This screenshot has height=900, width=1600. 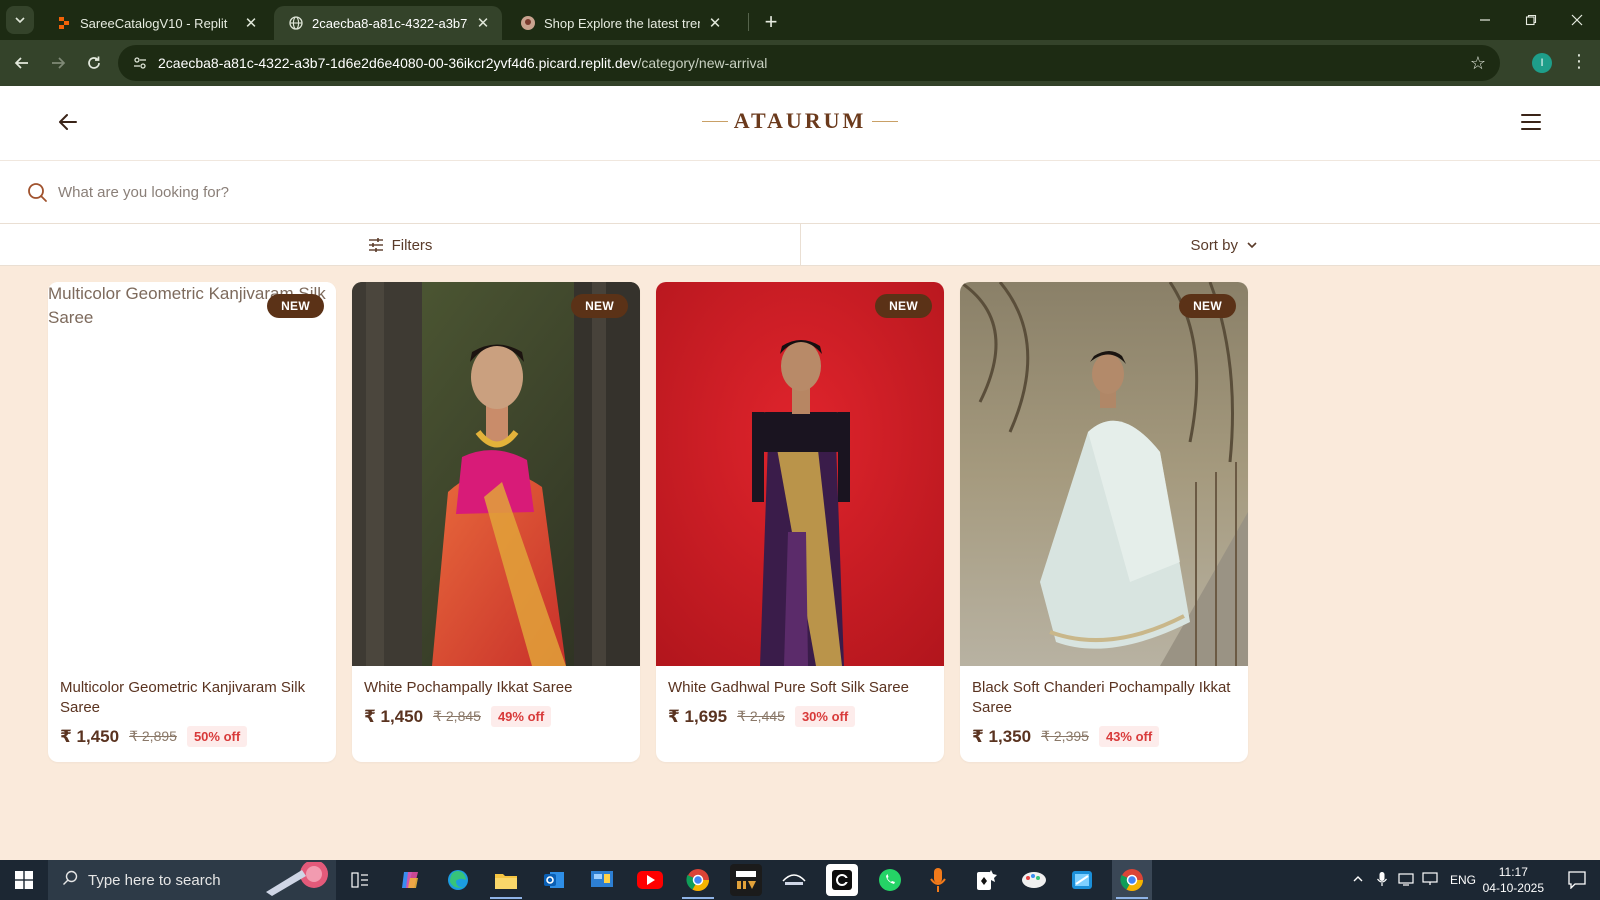 I want to click on reload-button, so click(x=94, y=63).